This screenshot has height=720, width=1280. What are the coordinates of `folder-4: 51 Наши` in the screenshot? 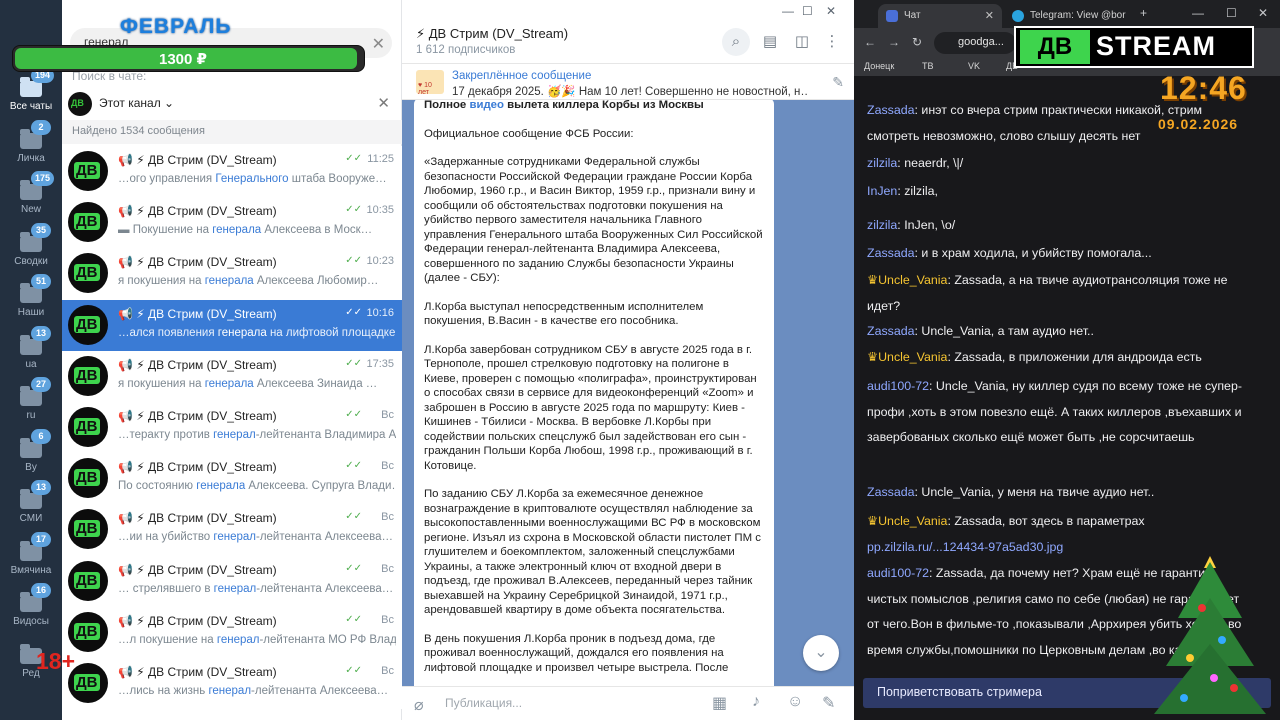 It's located at (31, 296).